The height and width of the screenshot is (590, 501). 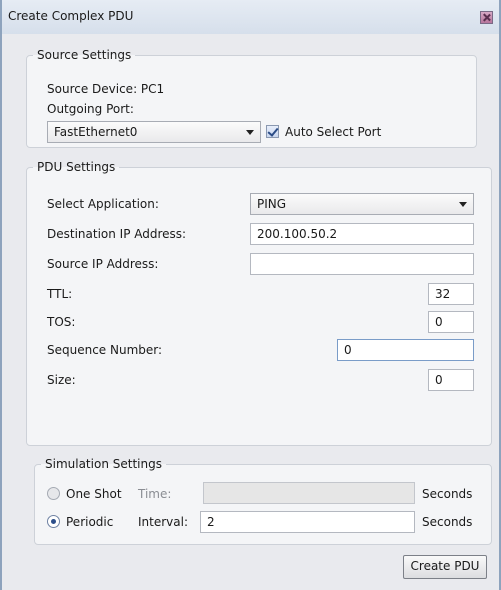 I want to click on simulation-settings-legend: Simulation Settings, so click(x=103, y=464).